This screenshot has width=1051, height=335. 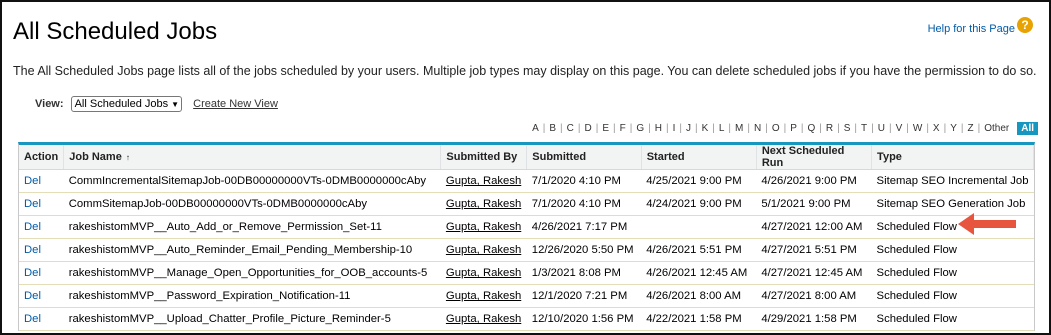 I want to click on alpha-filter-all: All, so click(x=1027, y=128).